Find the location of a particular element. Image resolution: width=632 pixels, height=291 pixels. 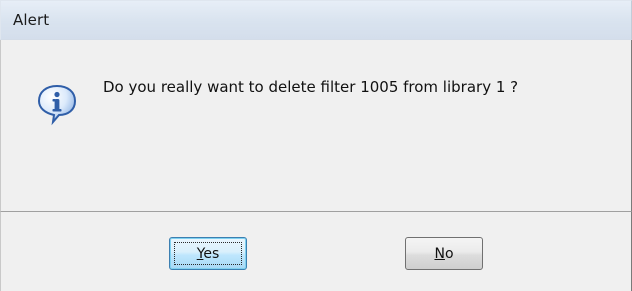

window-title: Alert is located at coordinates (31, 20).